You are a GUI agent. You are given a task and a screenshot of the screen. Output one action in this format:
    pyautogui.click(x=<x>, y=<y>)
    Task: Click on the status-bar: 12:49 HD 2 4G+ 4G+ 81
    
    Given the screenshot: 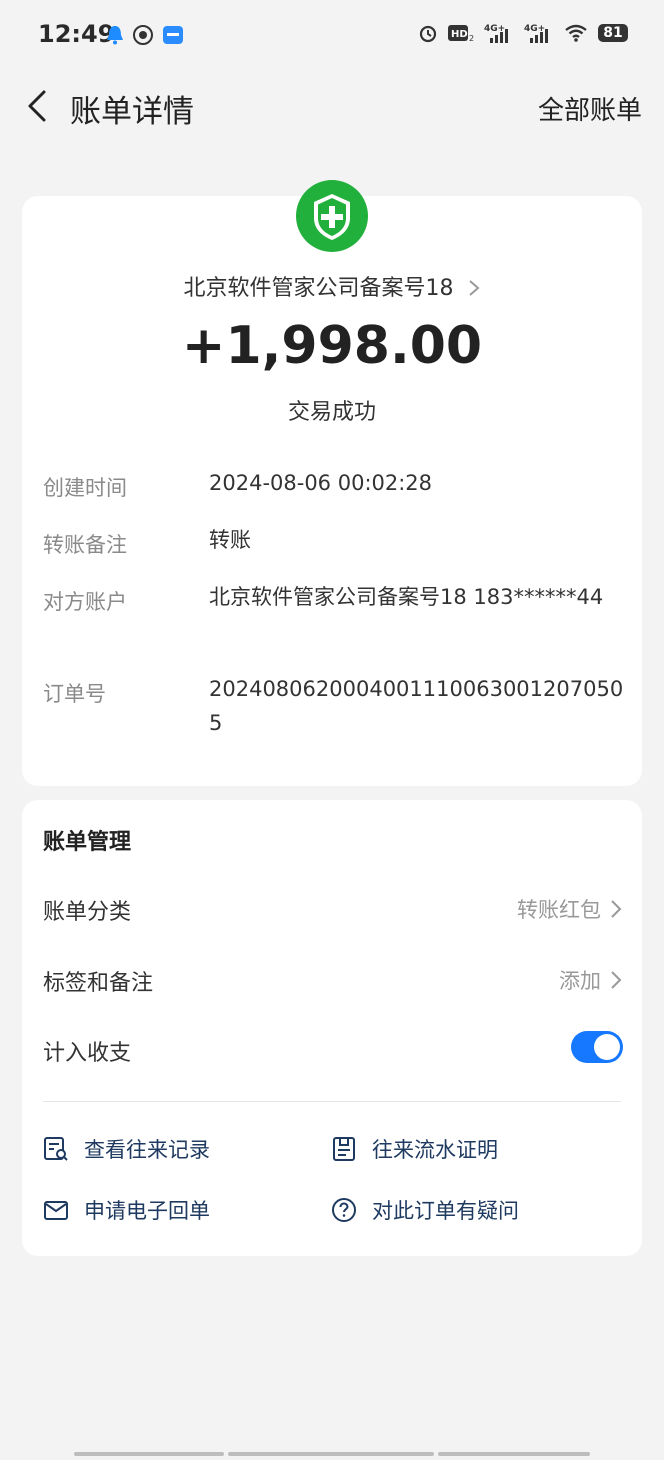 What is the action you would take?
    pyautogui.click(x=332, y=36)
    